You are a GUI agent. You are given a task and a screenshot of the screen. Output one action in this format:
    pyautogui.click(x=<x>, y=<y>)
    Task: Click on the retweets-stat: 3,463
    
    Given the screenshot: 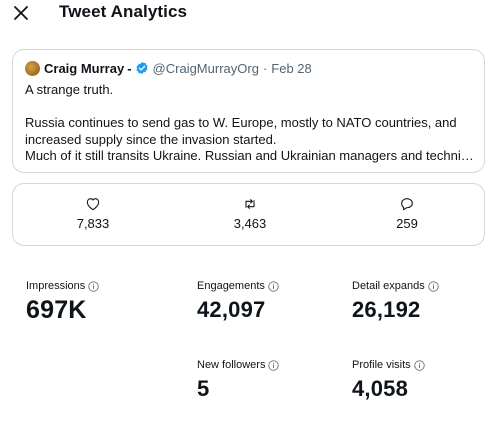 What is the action you would take?
    pyautogui.click(x=250, y=213)
    